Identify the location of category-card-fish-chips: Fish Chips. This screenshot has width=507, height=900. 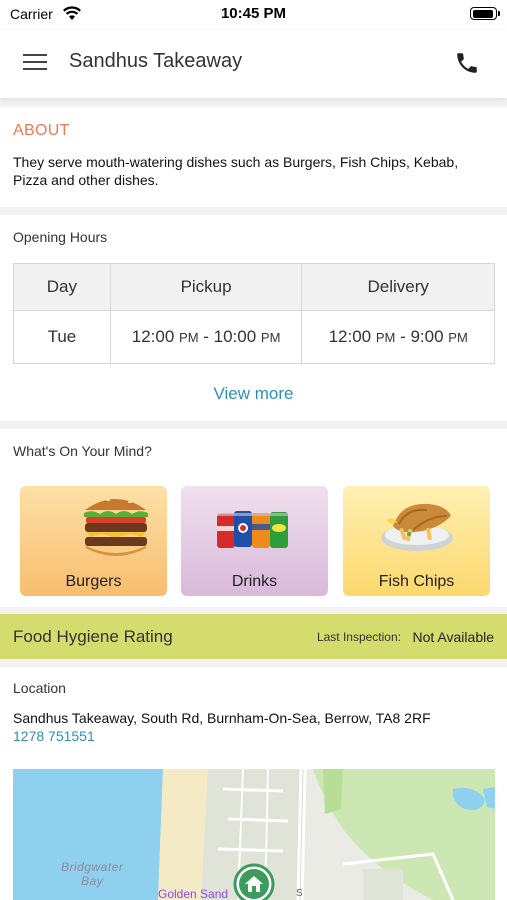
(416, 541).